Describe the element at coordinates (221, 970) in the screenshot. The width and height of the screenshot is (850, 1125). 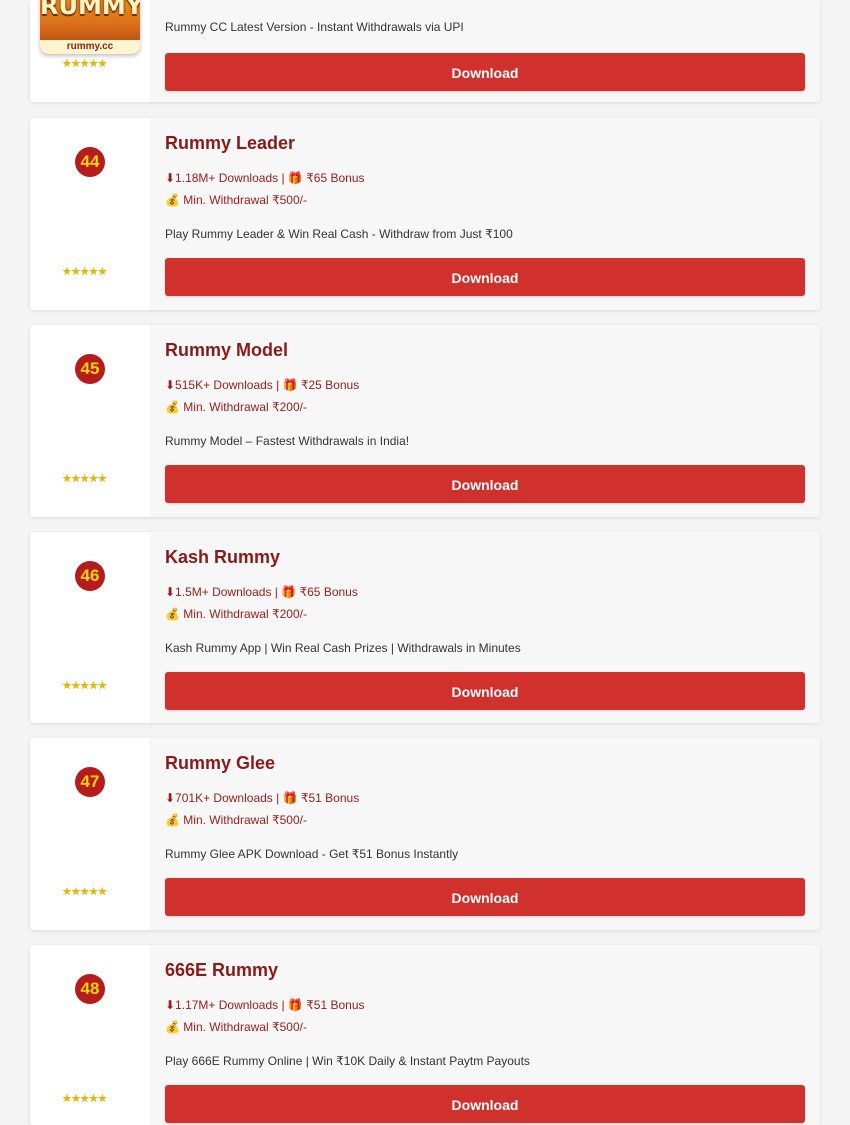
I see `app-name: 666E Rummy` at that location.